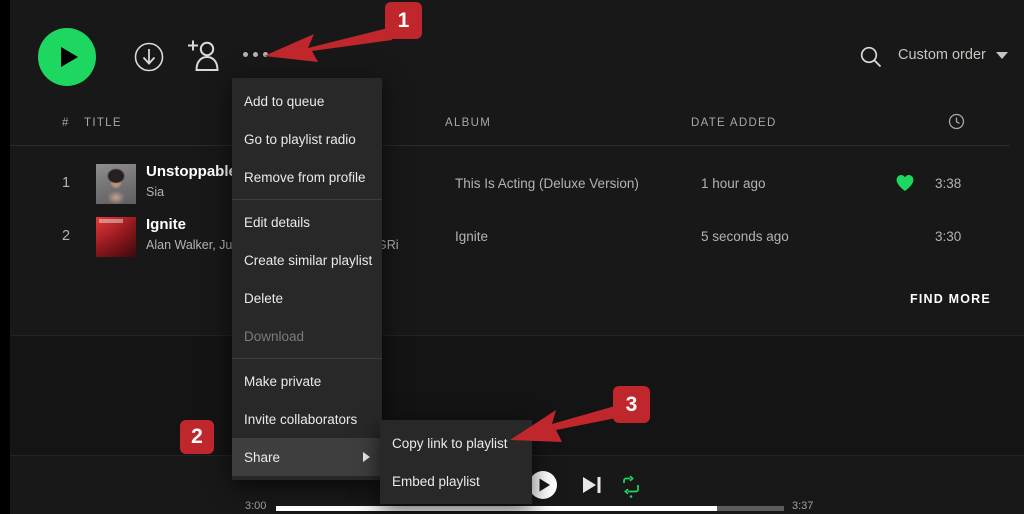  Describe the element at coordinates (66, 183) in the screenshot. I see `track-number: 1` at that location.